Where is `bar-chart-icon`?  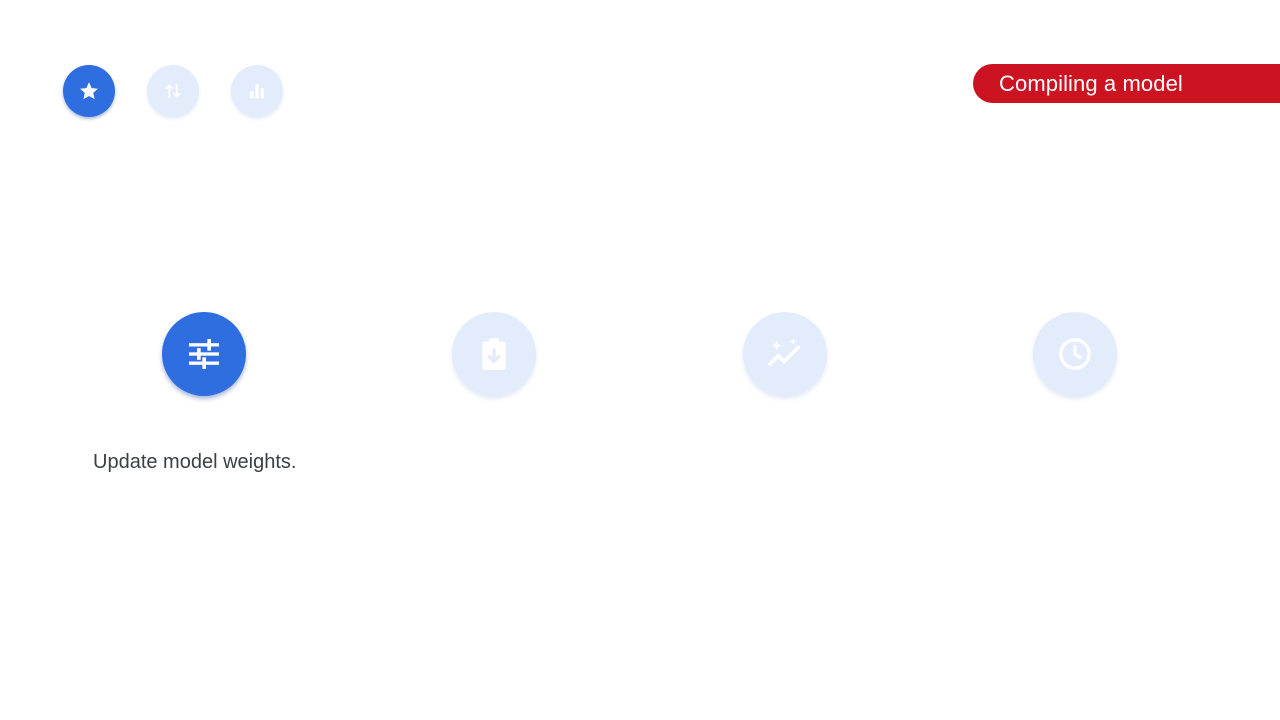 bar-chart-icon is located at coordinates (257, 91).